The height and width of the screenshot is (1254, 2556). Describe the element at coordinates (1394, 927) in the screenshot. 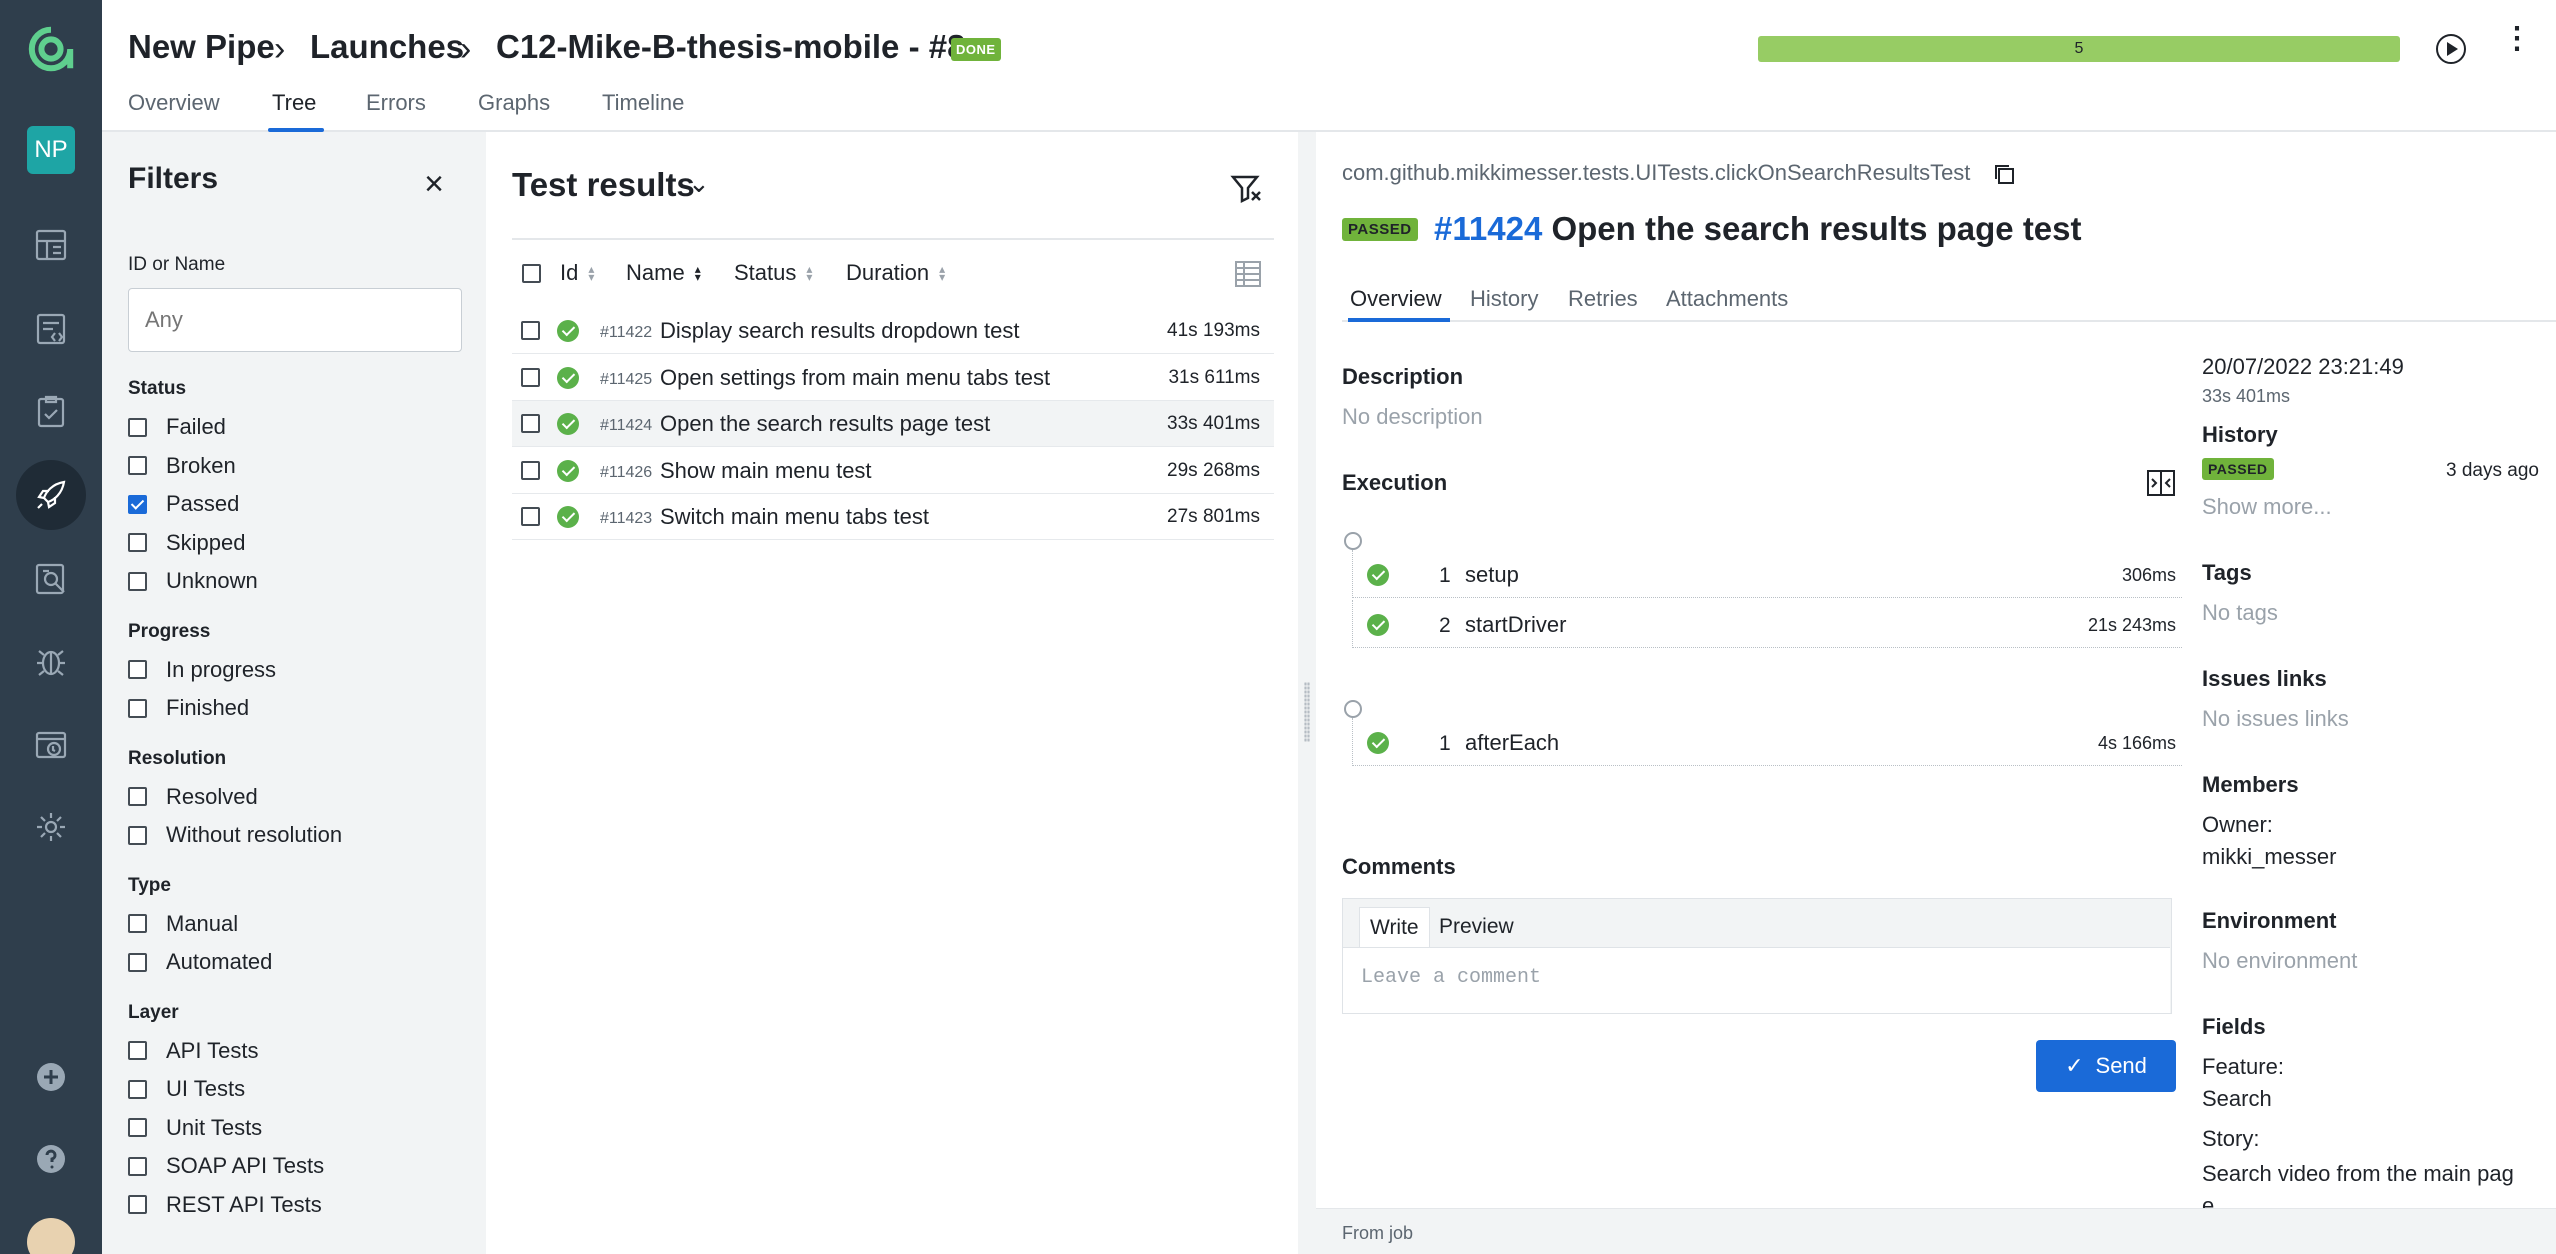

I see `comment-tab-write: Write` at that location.